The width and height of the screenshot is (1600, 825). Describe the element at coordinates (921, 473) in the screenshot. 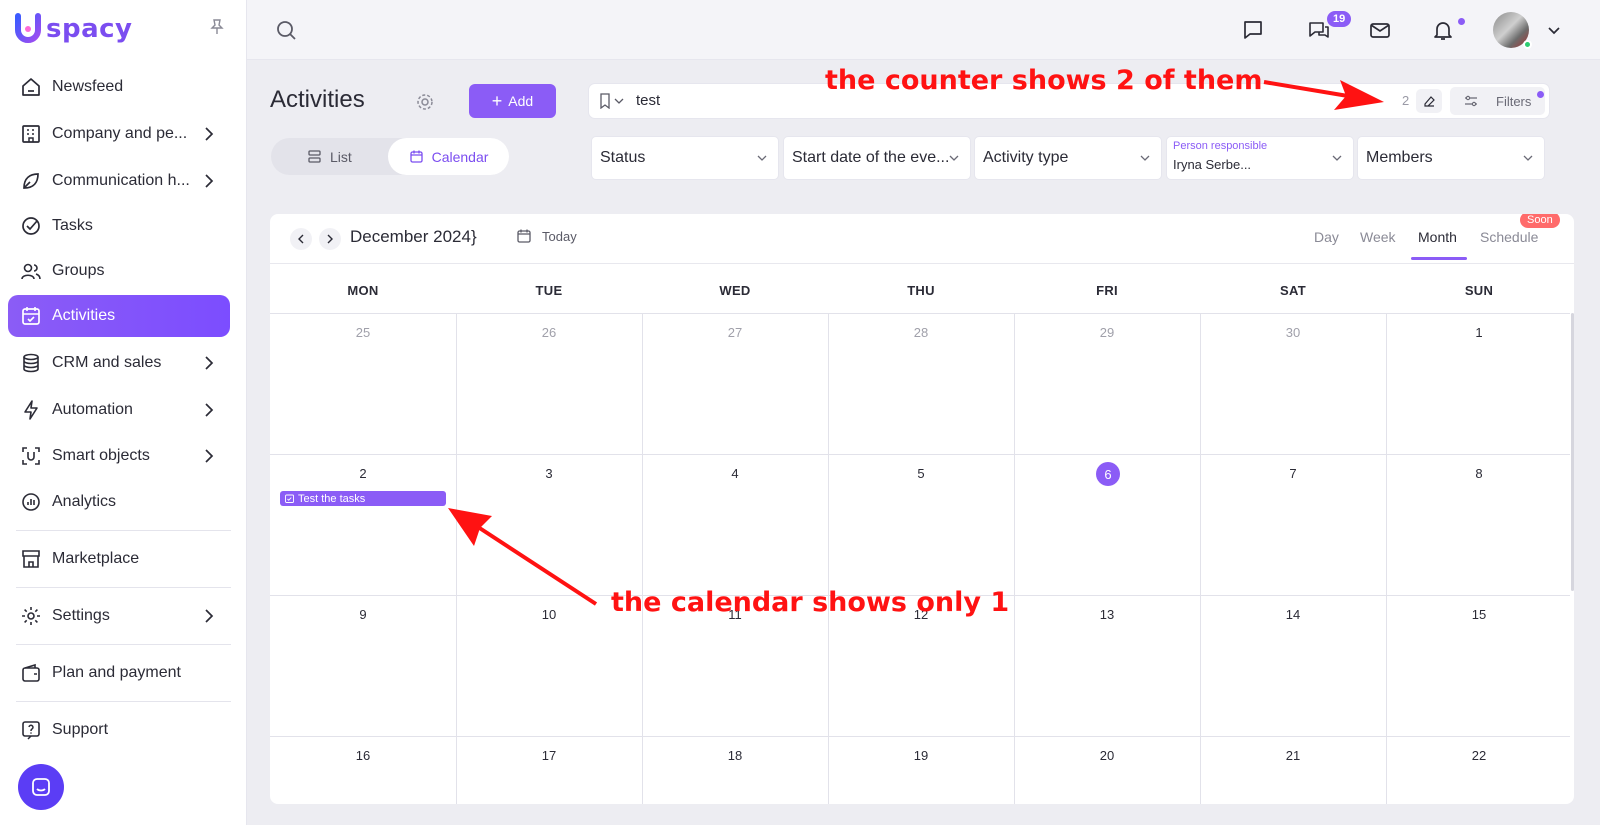

I see `day-cell-number: 5` at that location.